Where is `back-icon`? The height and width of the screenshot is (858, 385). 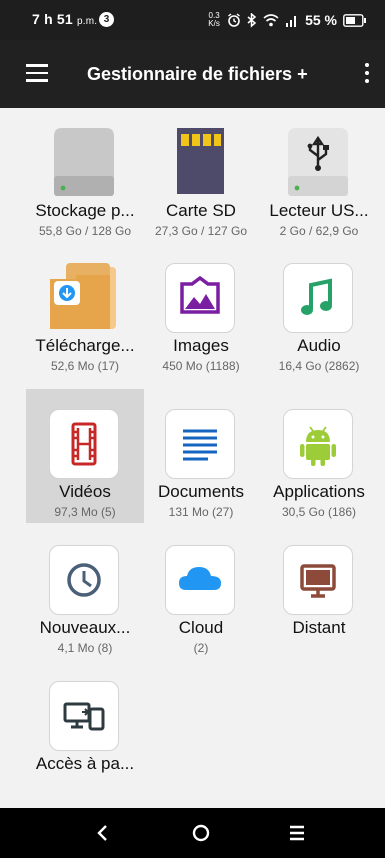
back-icon is located at coordinates (103, 833).